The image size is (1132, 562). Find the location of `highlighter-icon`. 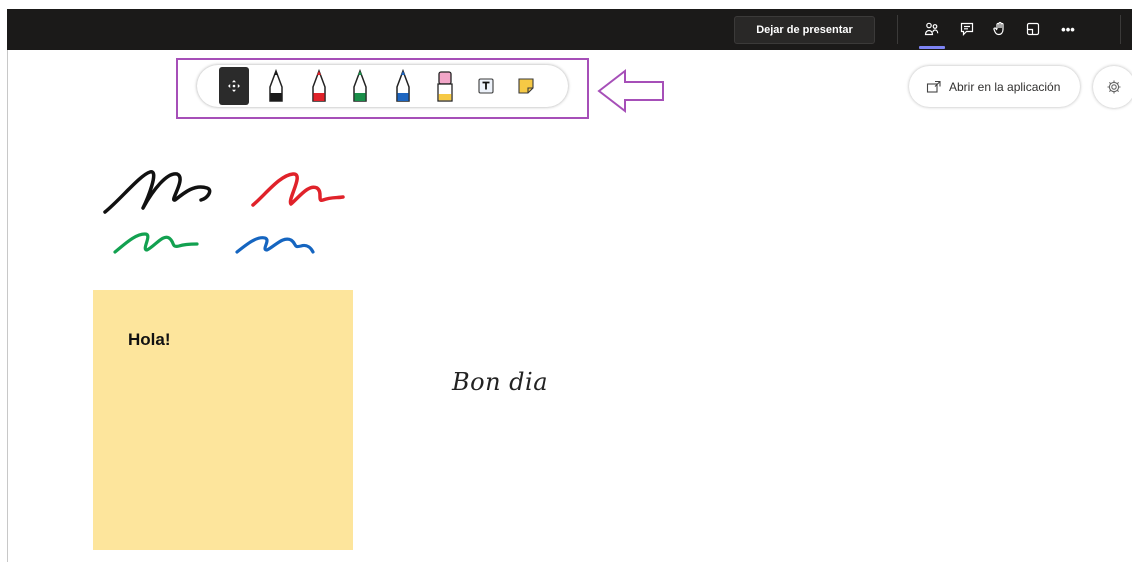

highlighter-icon is located at coordinates (445, 86).